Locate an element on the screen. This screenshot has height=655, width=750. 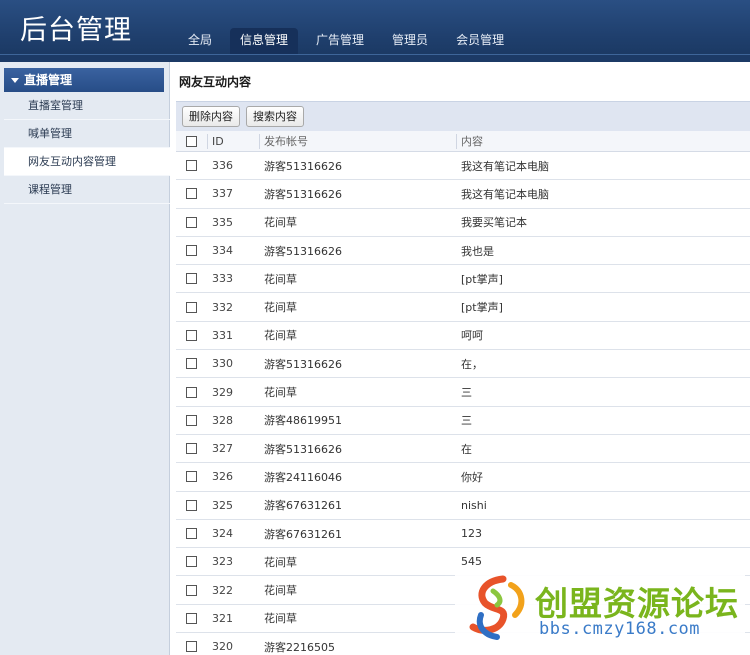
top-header: 后台管理 全局 信息管理 广告管理 管理员 会员管理 is located at coordinates (375, 31).